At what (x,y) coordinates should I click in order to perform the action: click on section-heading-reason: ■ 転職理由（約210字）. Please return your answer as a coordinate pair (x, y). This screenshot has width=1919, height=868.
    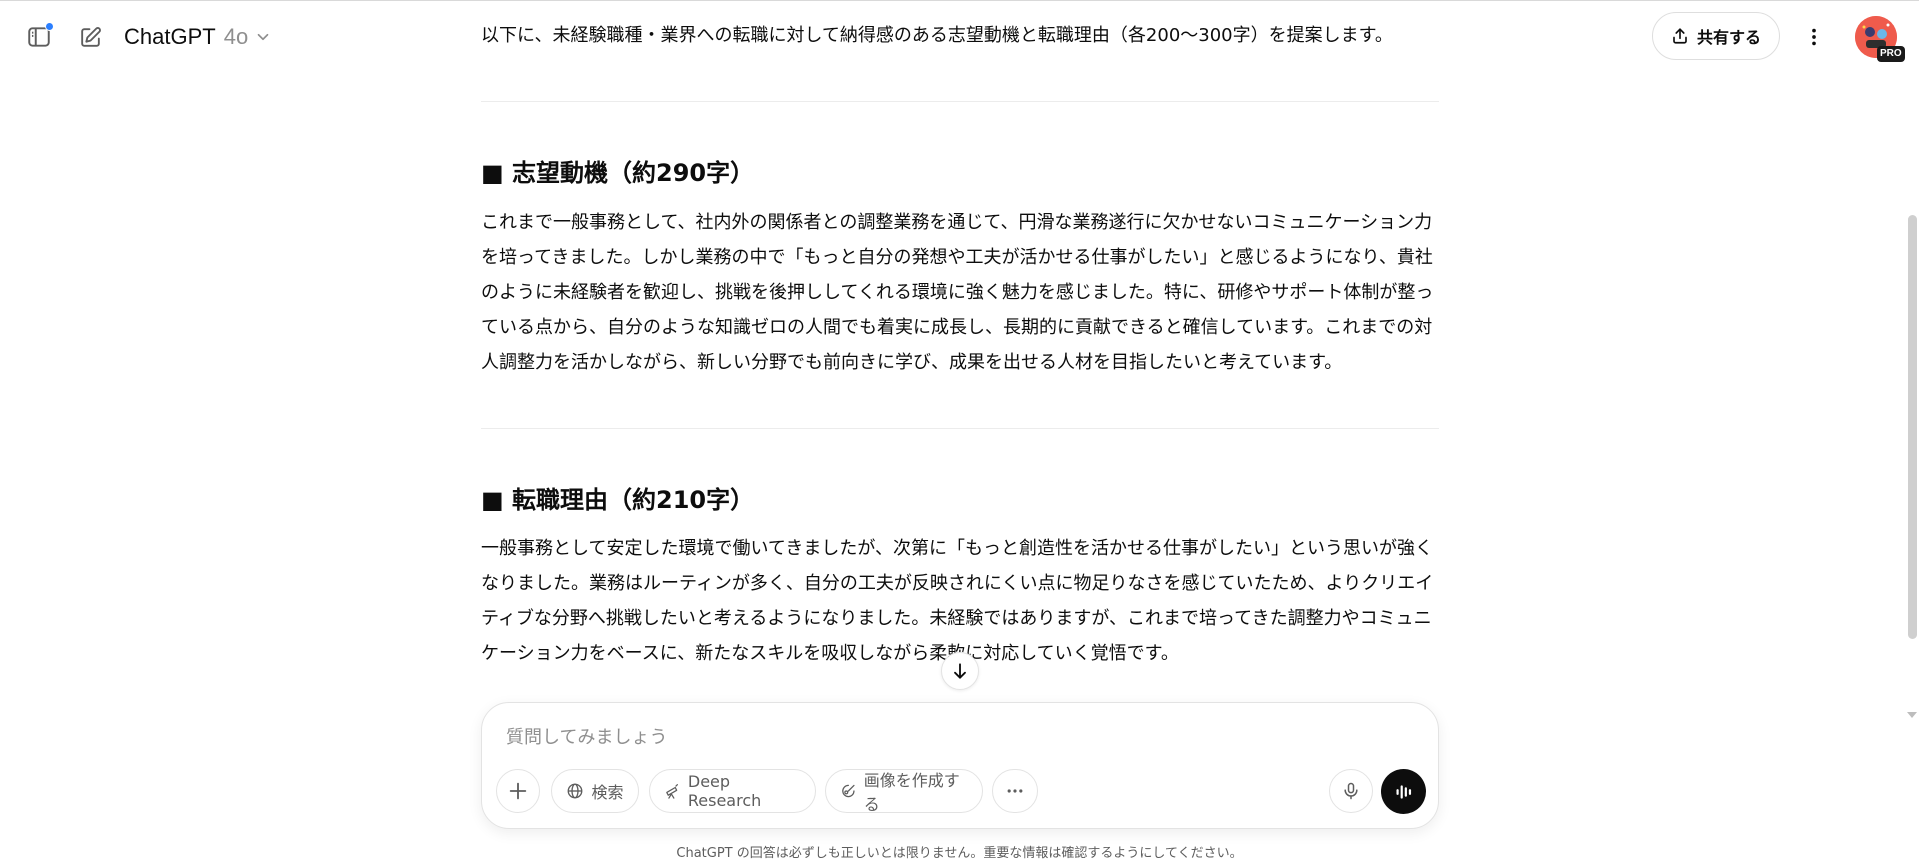
    Looking at the image, I should click on (618, 500).